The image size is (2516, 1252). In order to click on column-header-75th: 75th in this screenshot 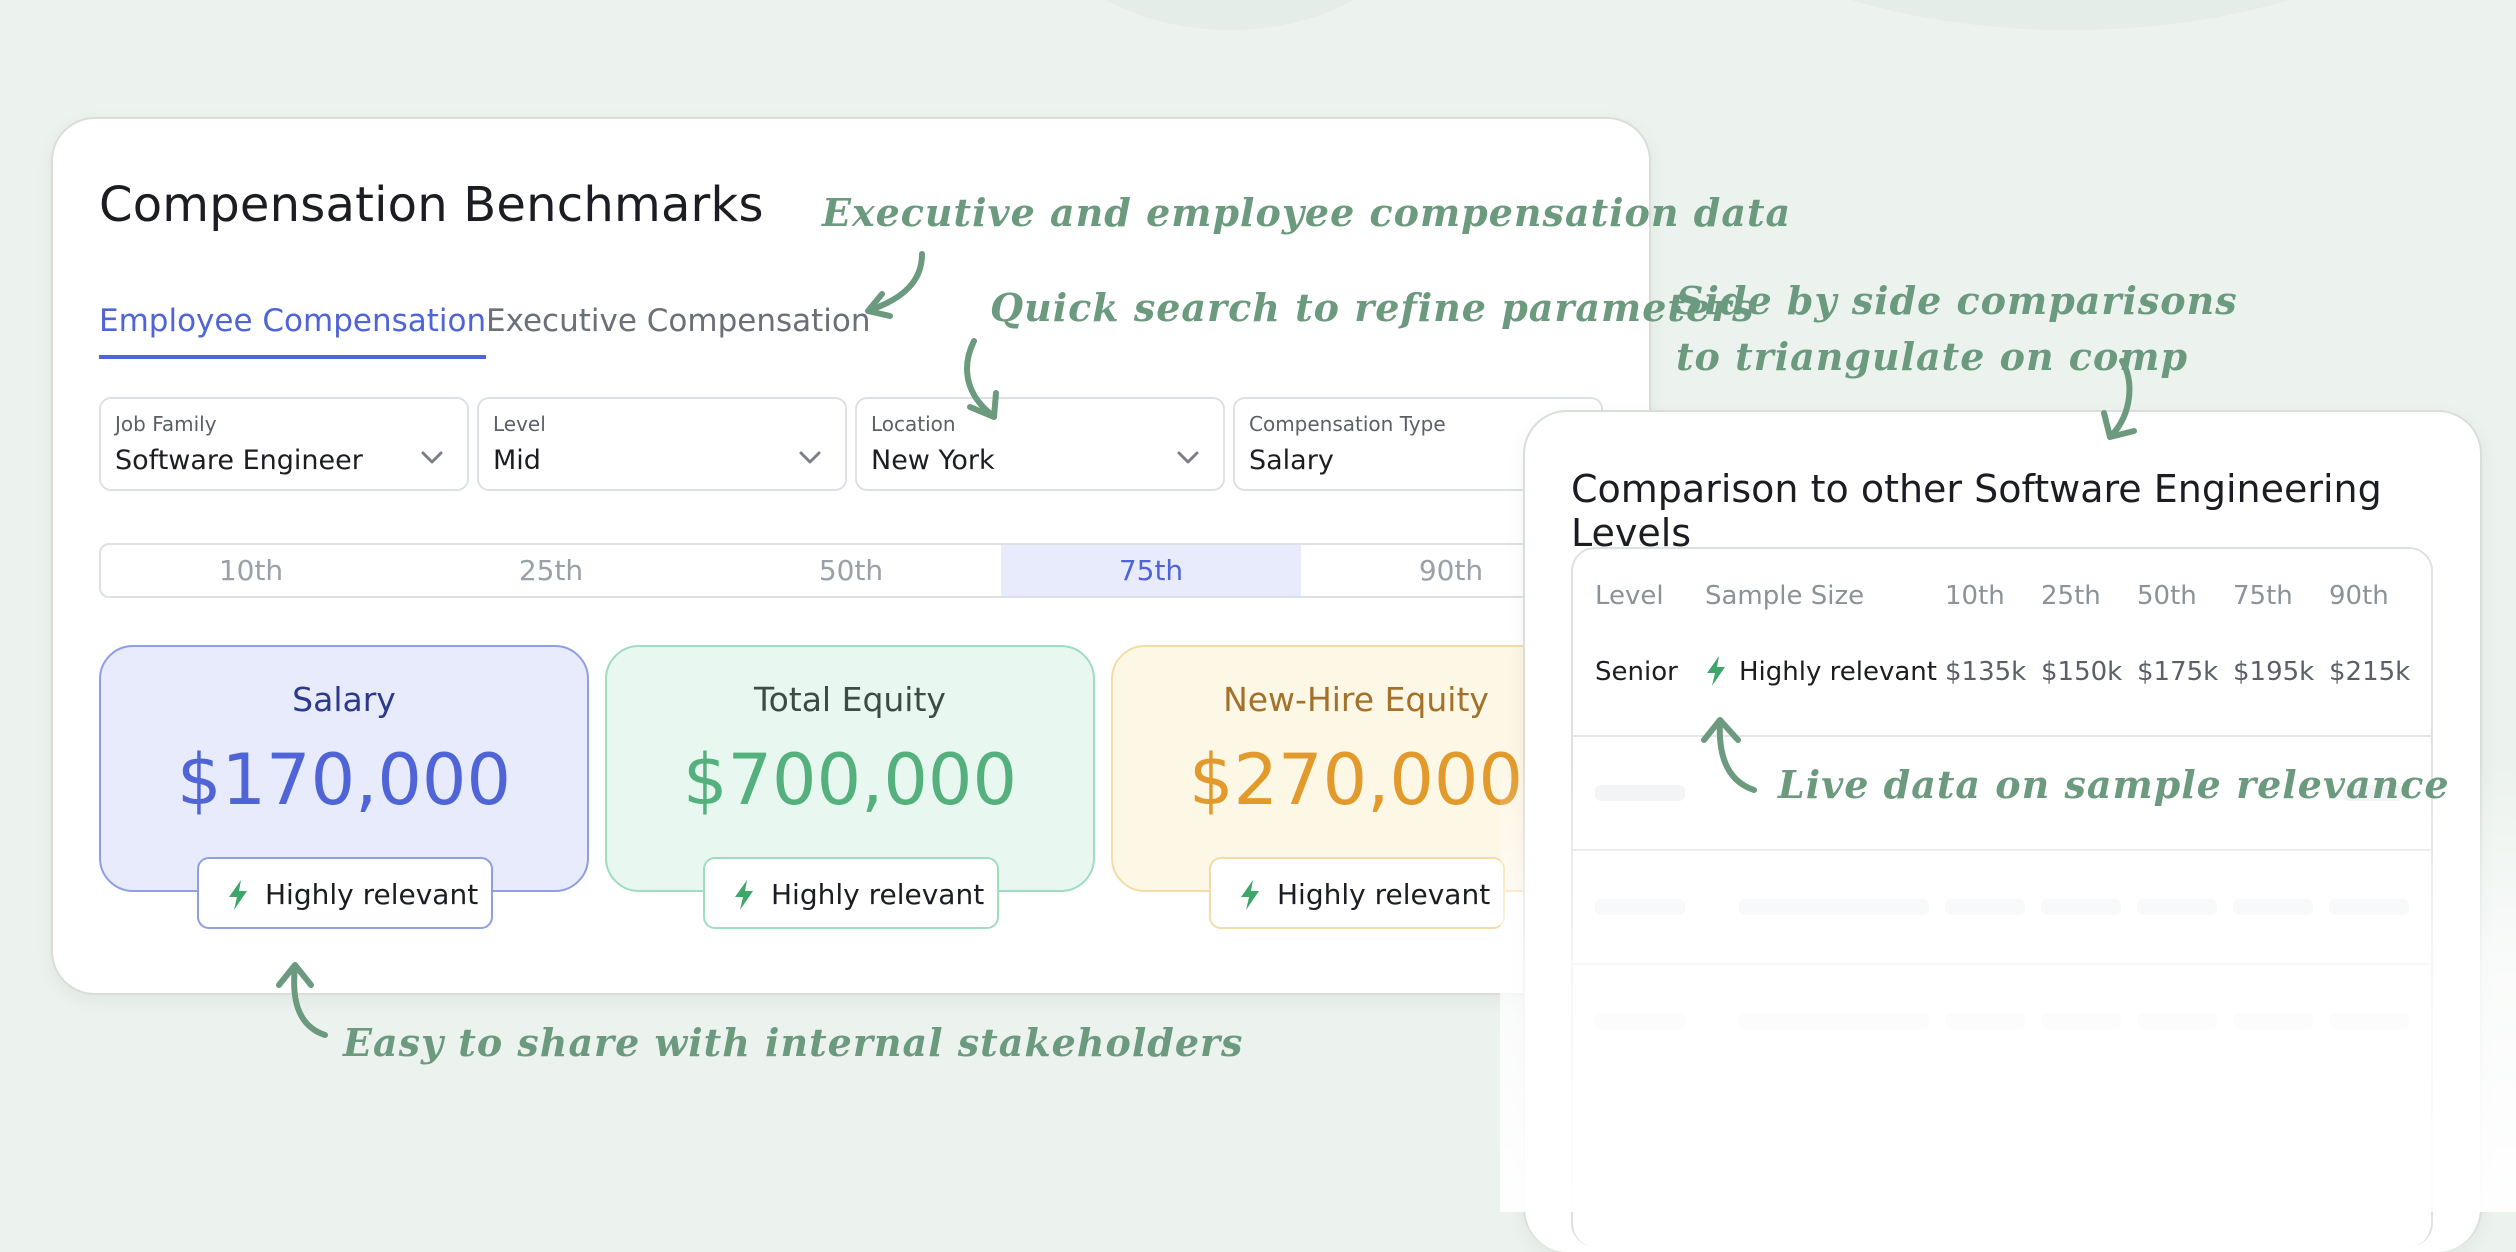, I will do `click(2263, 596)`.